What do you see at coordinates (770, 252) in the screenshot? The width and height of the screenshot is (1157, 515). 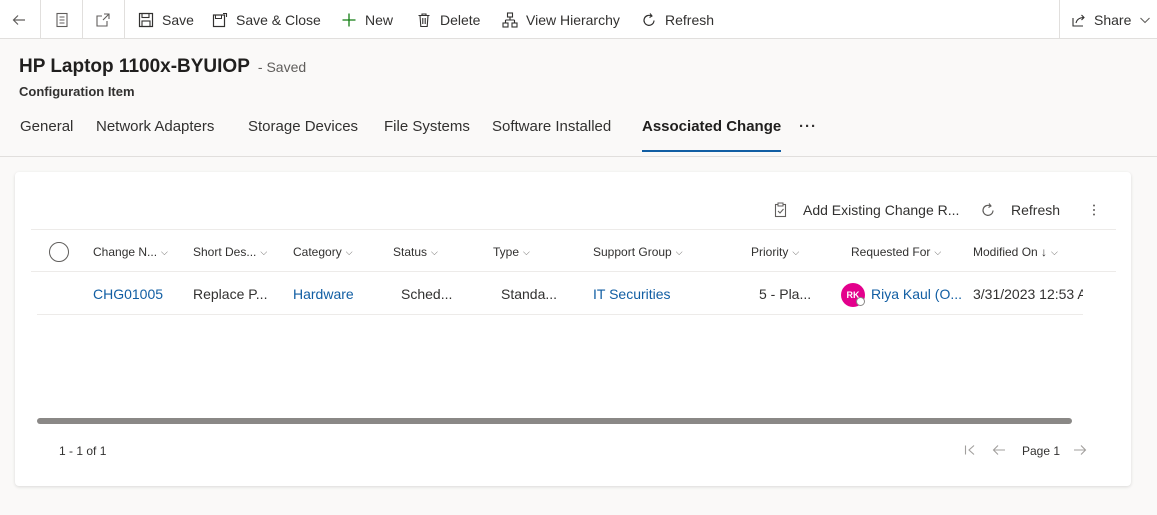 I see `column-label: Priority` at bounding box center [770, 252].